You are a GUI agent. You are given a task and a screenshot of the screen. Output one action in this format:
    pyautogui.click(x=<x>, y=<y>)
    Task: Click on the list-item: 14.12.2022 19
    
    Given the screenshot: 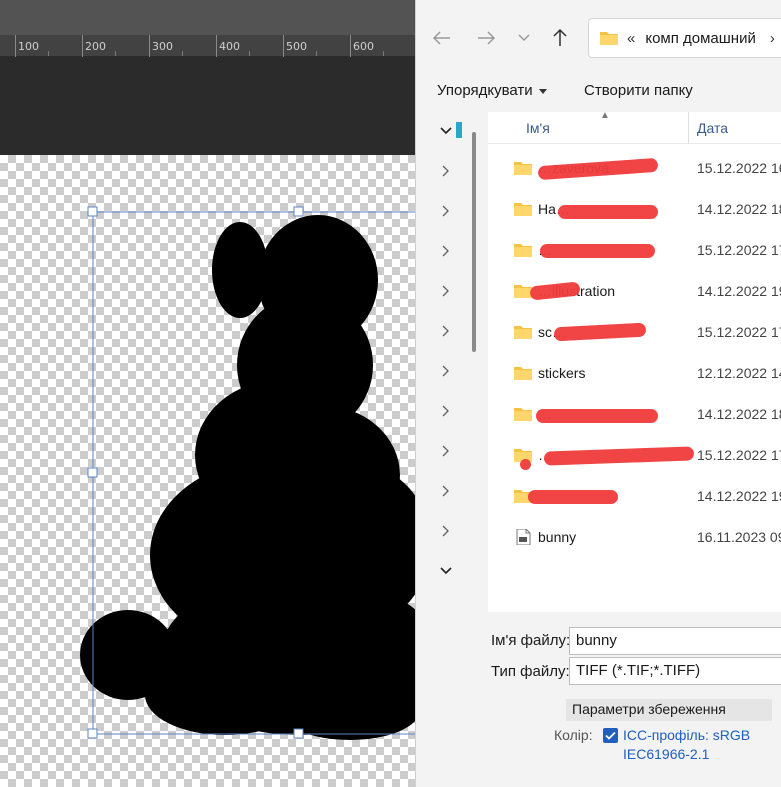 What is the action you would take?
    pyautogui.click(x=634, y=496)
    